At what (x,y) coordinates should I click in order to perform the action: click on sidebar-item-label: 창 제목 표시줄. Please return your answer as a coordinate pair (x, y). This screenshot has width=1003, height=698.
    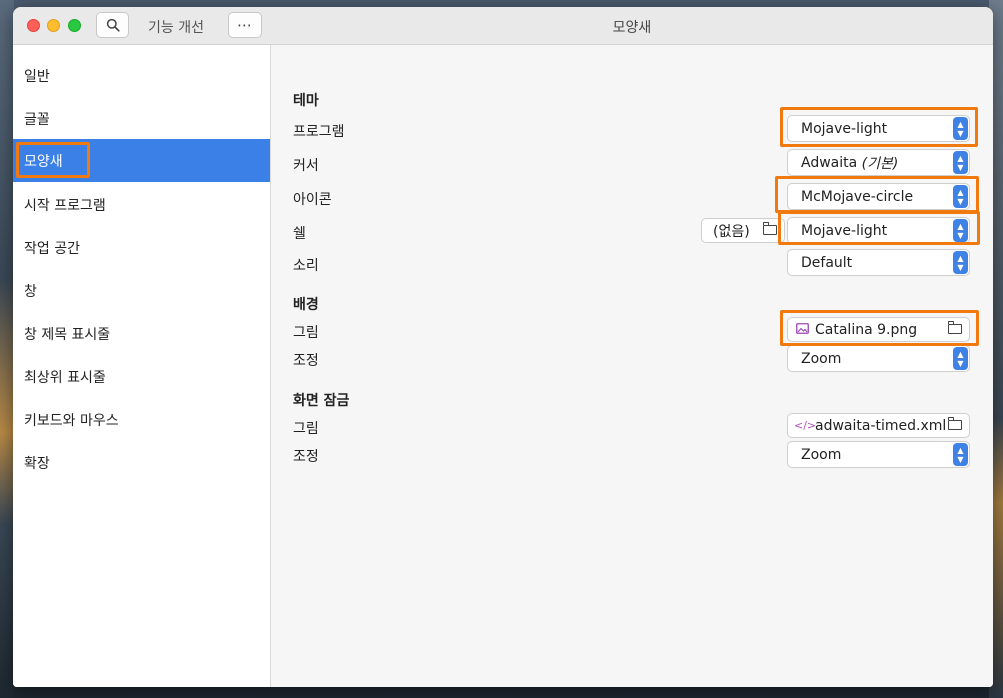
    Looking at the image, I should click on (67, 334).